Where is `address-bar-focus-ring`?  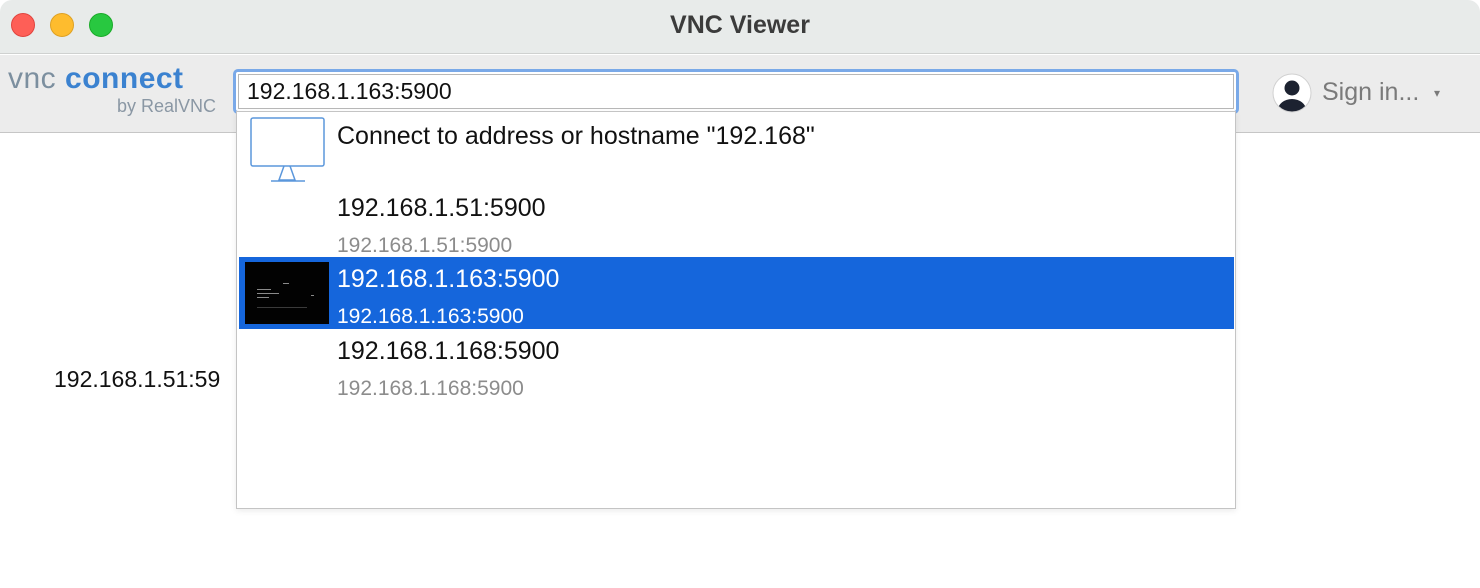 address-bar-focus-ring is located at coordinates (736, 91).